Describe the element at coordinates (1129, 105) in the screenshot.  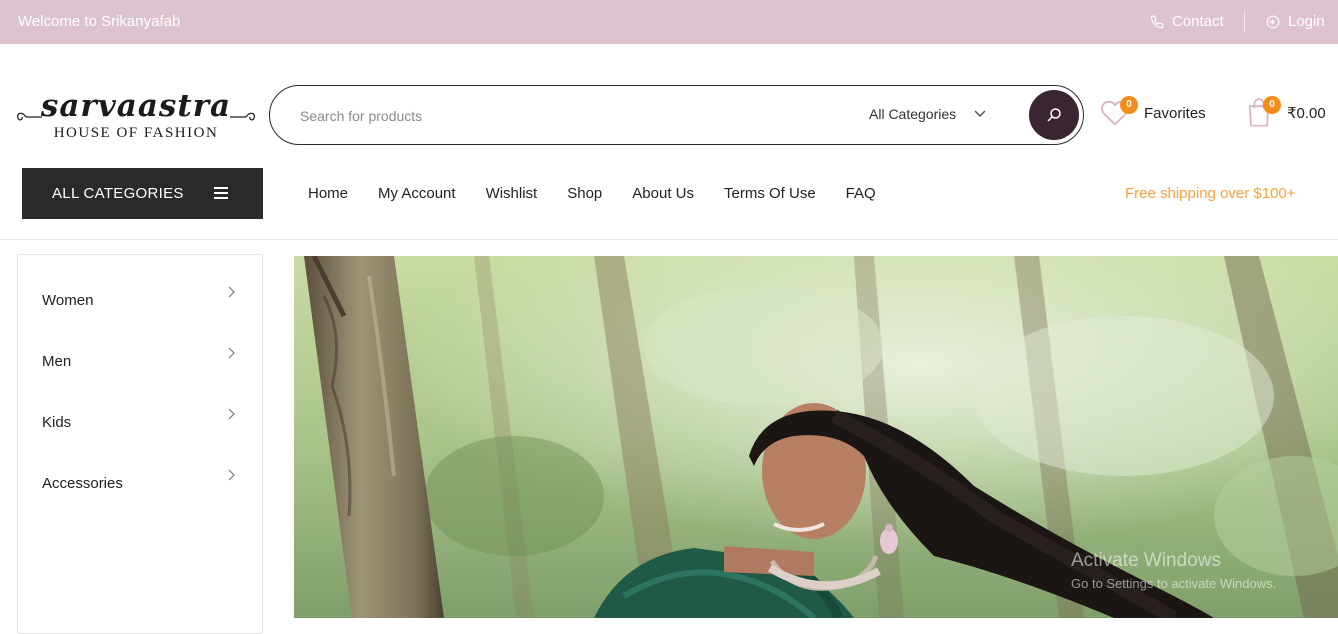
I see `favorites-count-badge: 0` at that location.